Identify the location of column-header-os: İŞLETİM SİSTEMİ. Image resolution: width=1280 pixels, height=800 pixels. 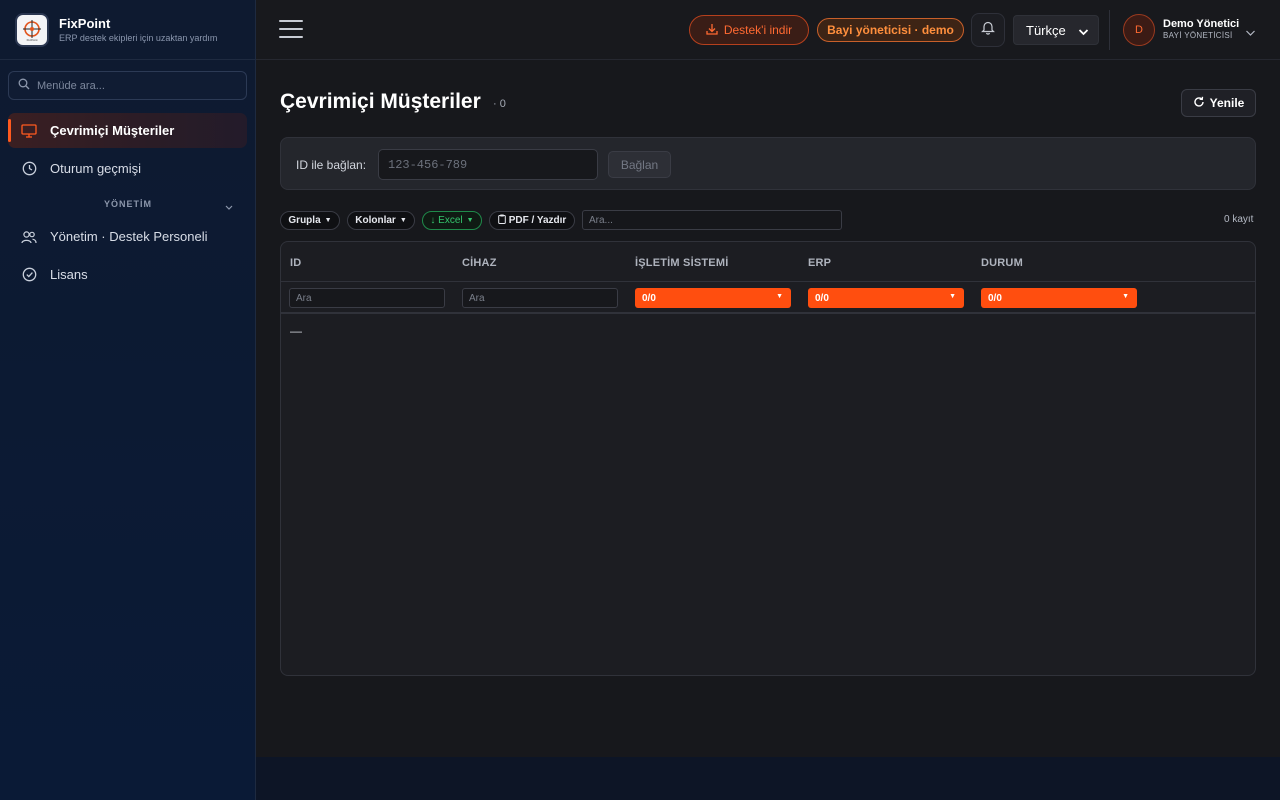
(681, 263).